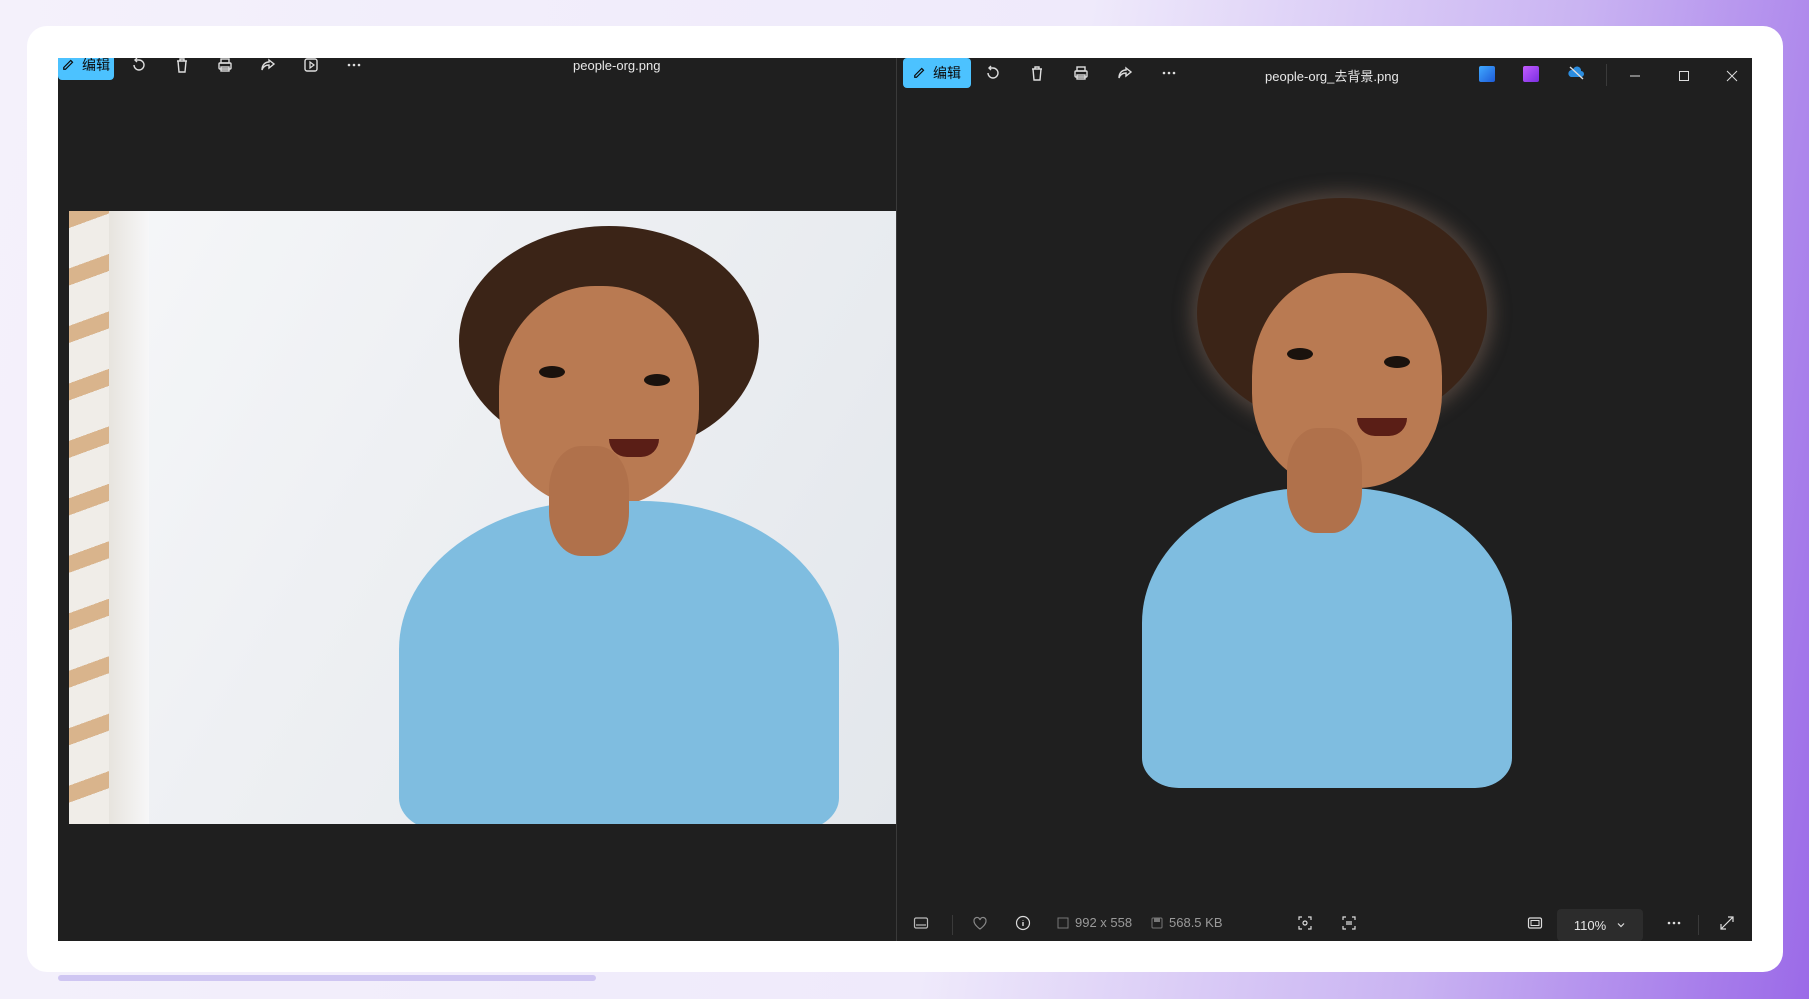  What do you see at coordinates (1727, 923) in the screenshot?
I see `expand-icon` at bounding box center [1727, 923].